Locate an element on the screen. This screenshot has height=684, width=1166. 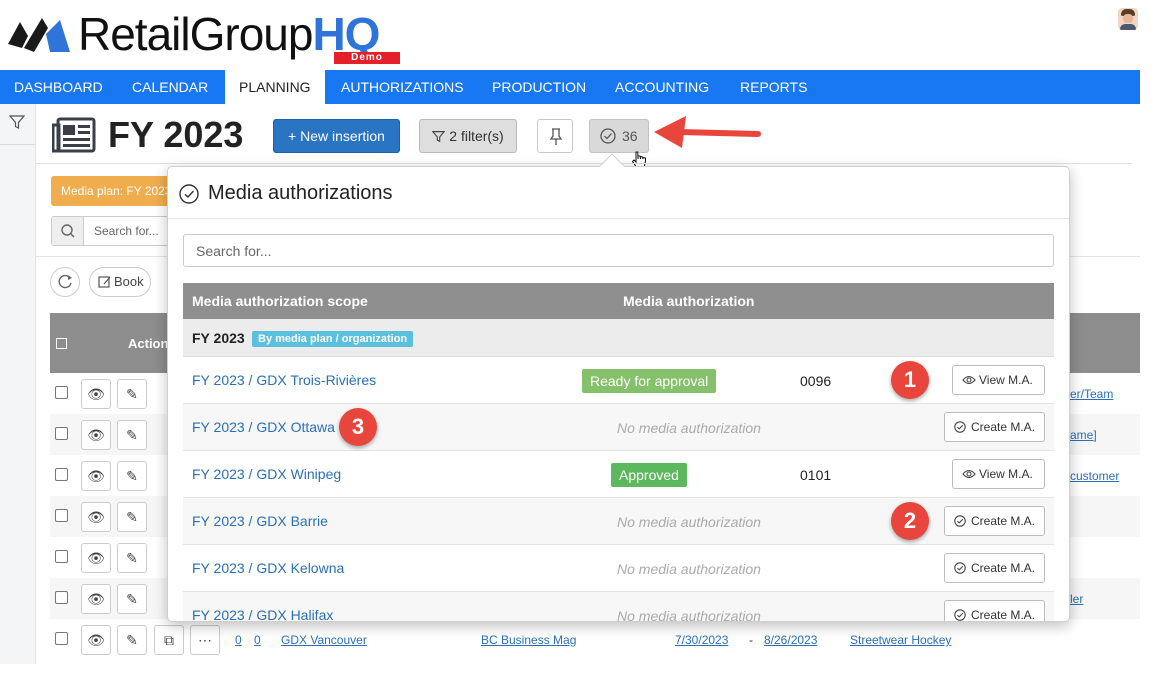
row-link: er/Team is located at coordinates (1091, 394).